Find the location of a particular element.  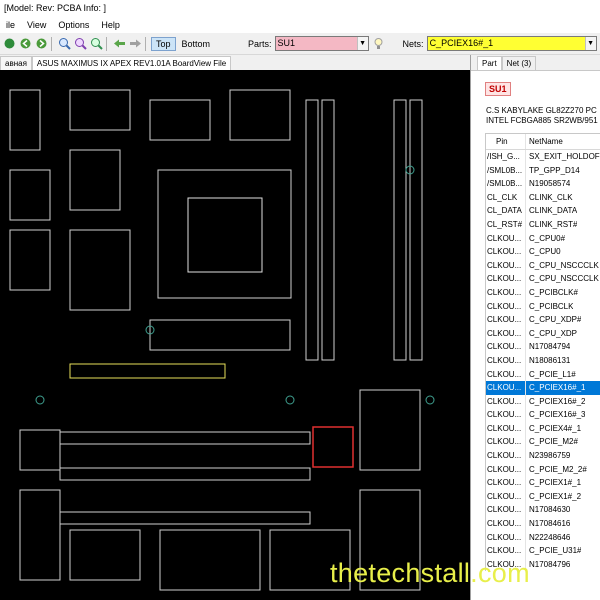

tab-net: Net (3) is located at coordinates (519, 63).